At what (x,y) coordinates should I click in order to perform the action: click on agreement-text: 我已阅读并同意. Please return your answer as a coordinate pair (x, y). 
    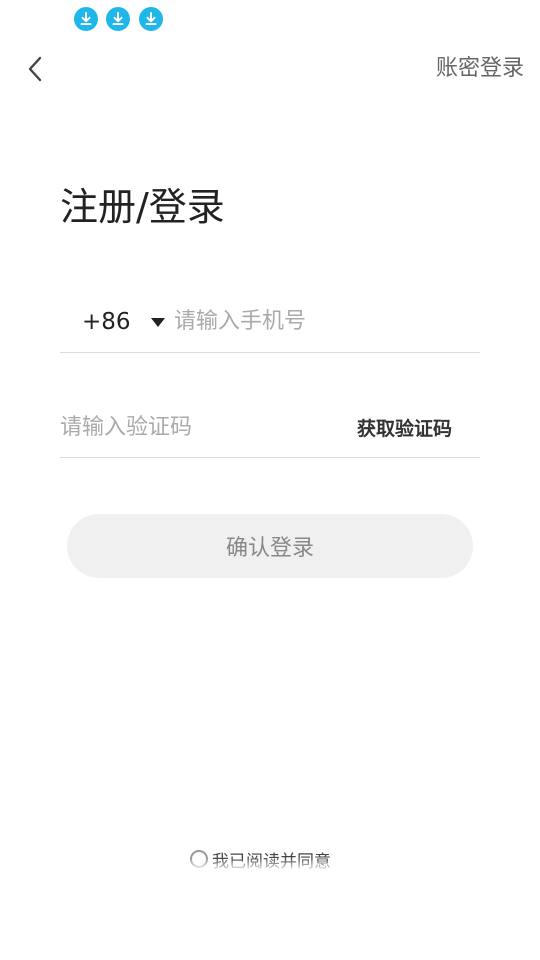
    Looking at the image, I should click on (271, 861).